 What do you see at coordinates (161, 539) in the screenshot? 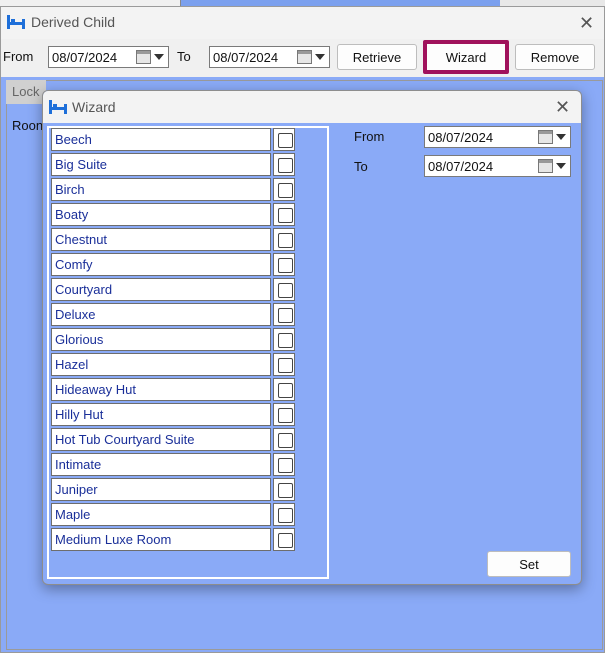
I see `room-name: Medium Luxe Room` at bounding box center [161, 539].